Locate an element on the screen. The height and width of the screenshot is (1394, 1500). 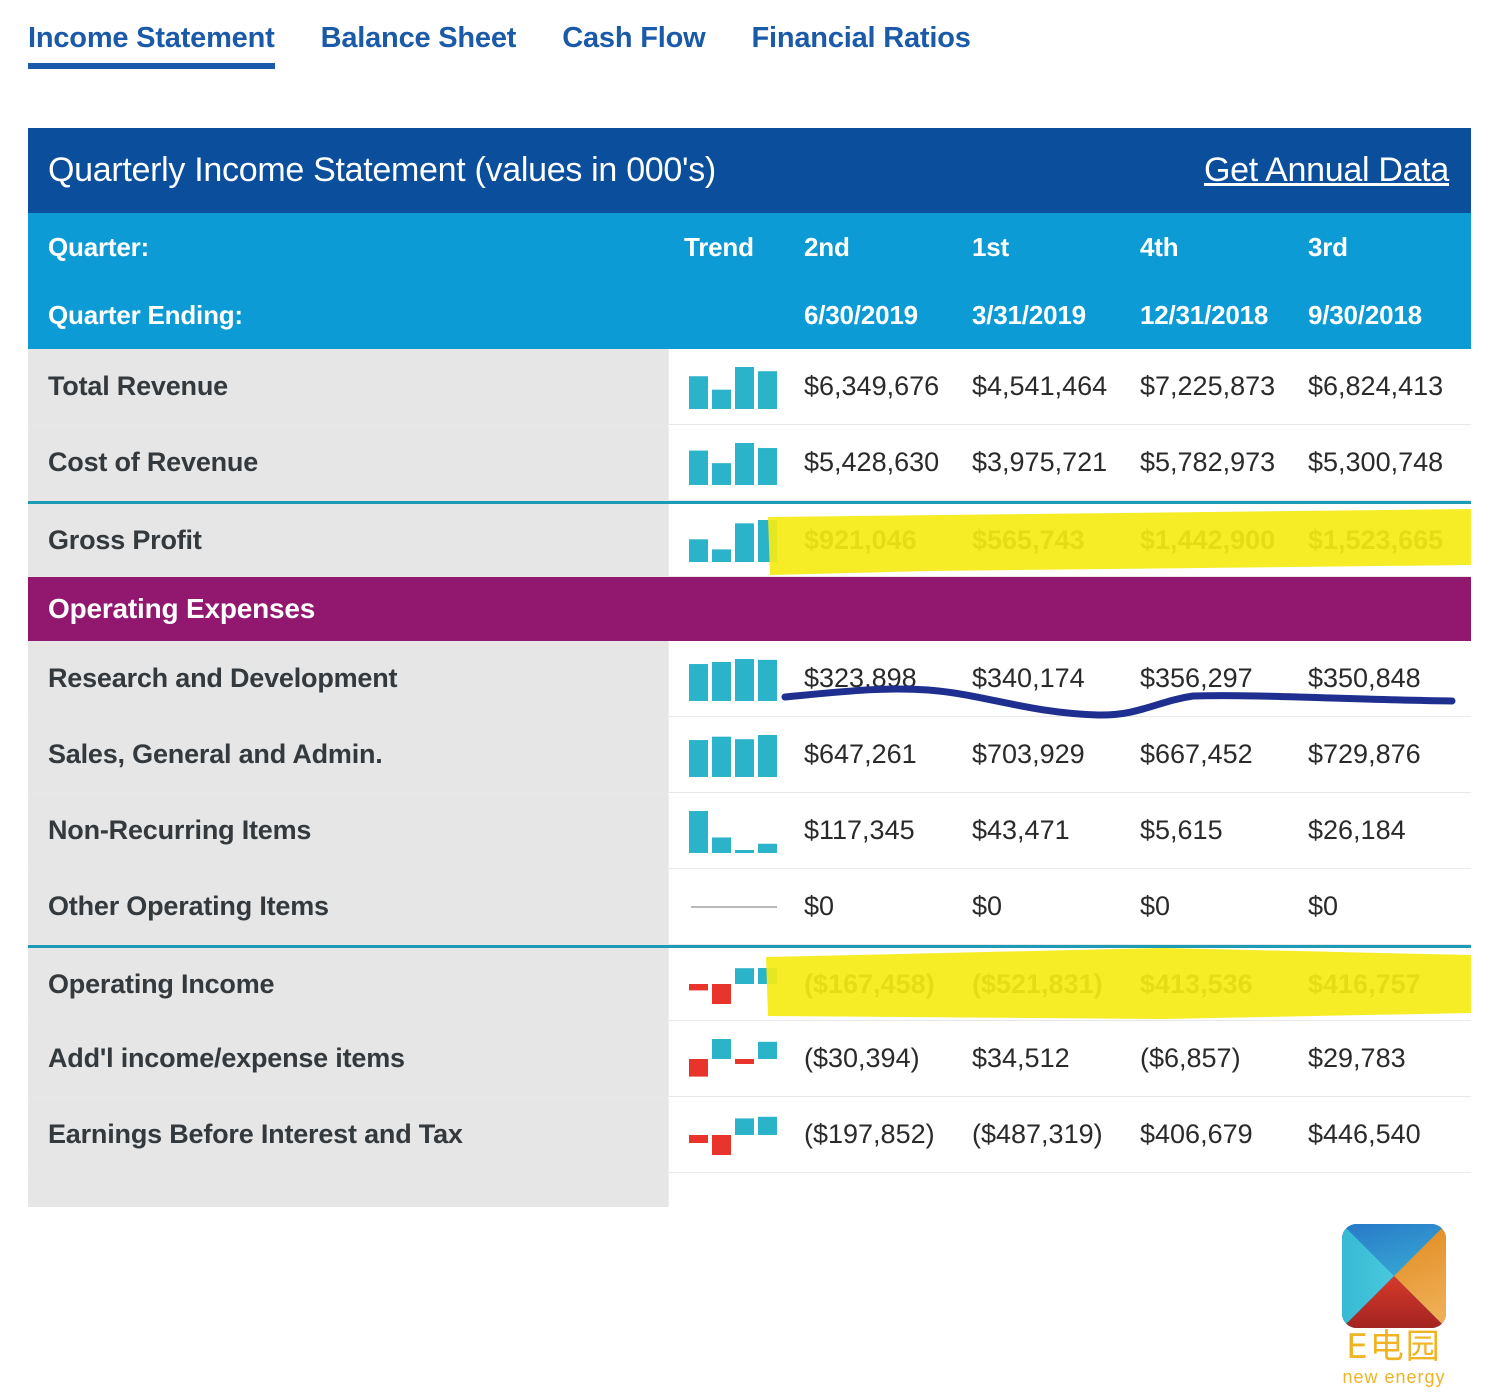
value-cell: $647,261 is located at coordinates (882, 754).